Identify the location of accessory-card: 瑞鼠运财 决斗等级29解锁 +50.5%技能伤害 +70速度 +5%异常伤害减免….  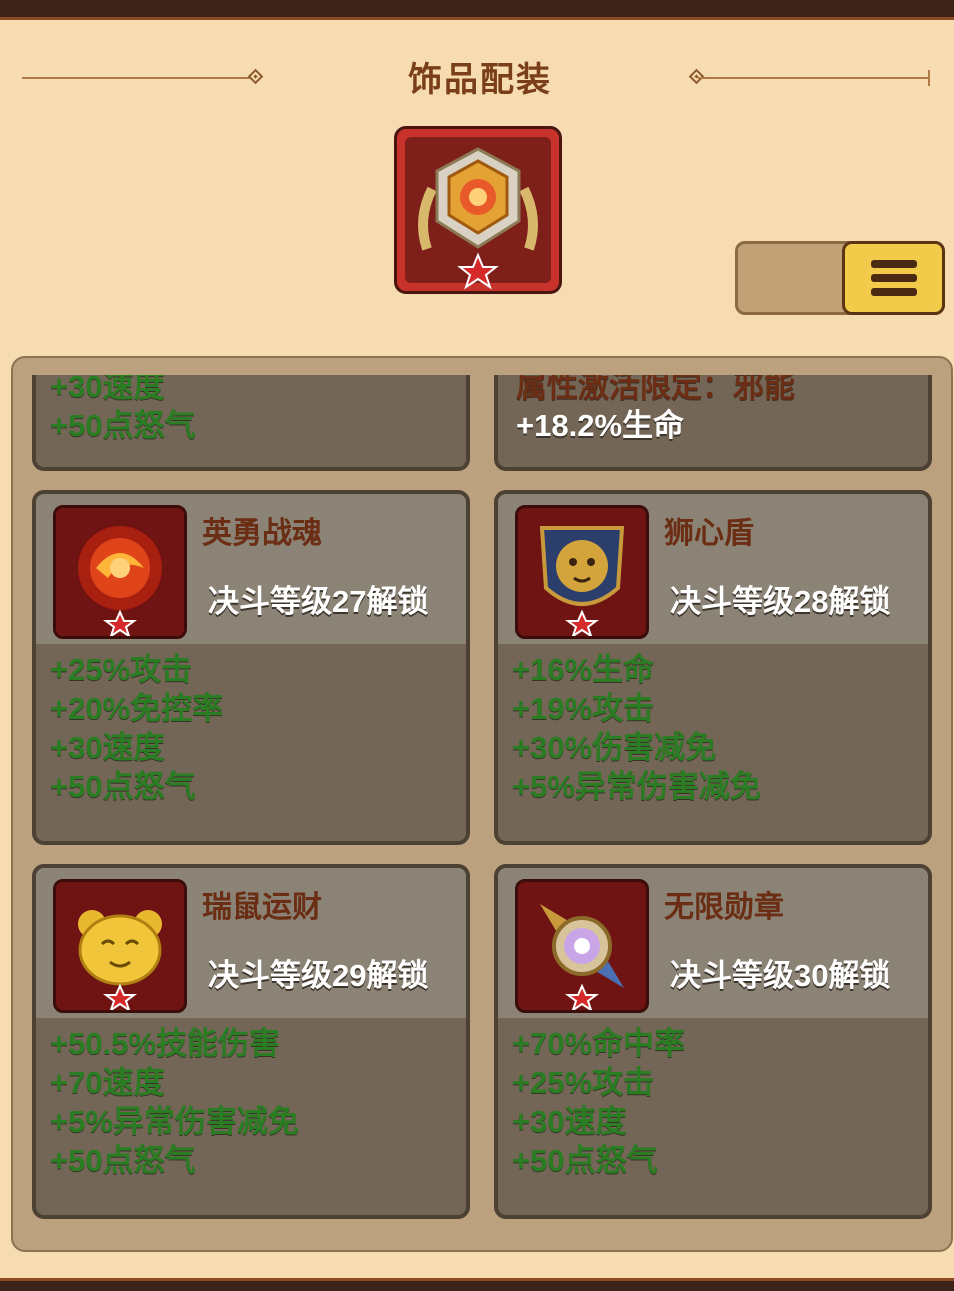
(251, 1041).